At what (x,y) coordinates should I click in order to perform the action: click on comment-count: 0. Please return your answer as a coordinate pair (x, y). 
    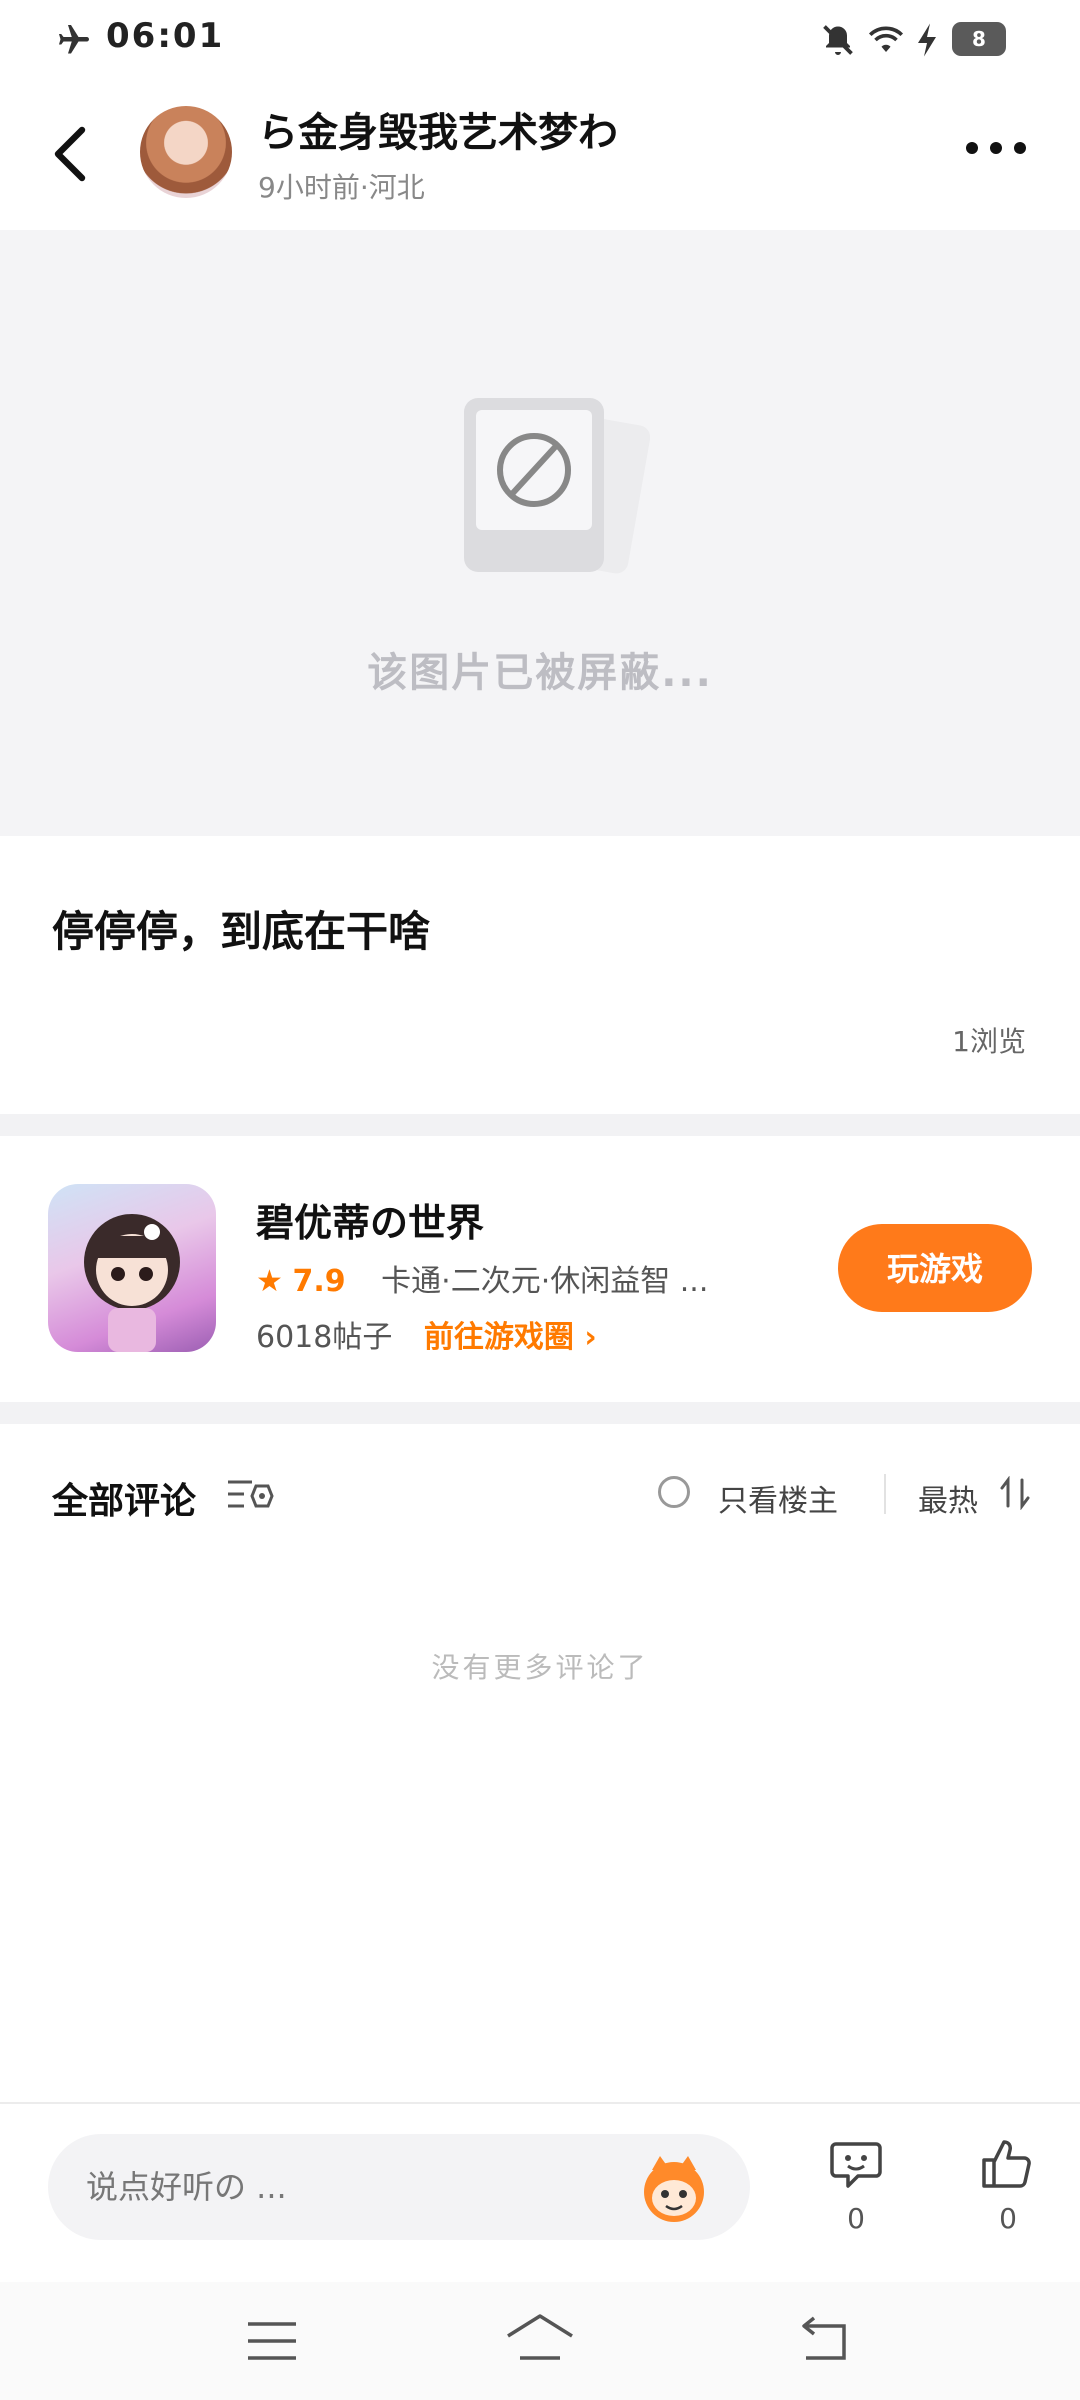
    Looking at the image, I should click on (856, 2218).